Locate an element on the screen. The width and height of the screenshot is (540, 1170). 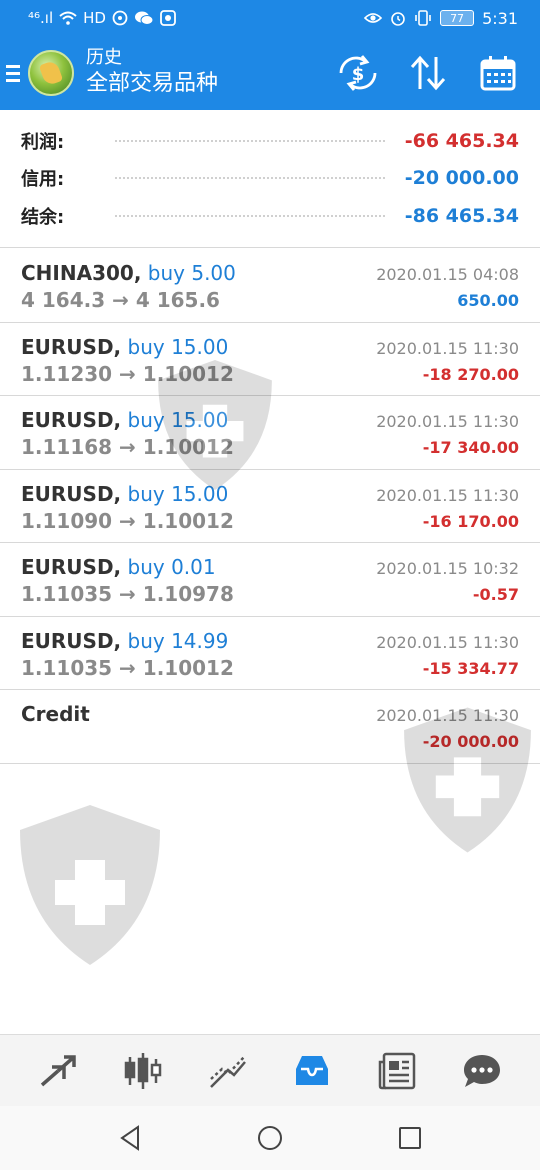
summary-label: 利润: is located at coordinates (43, 142).